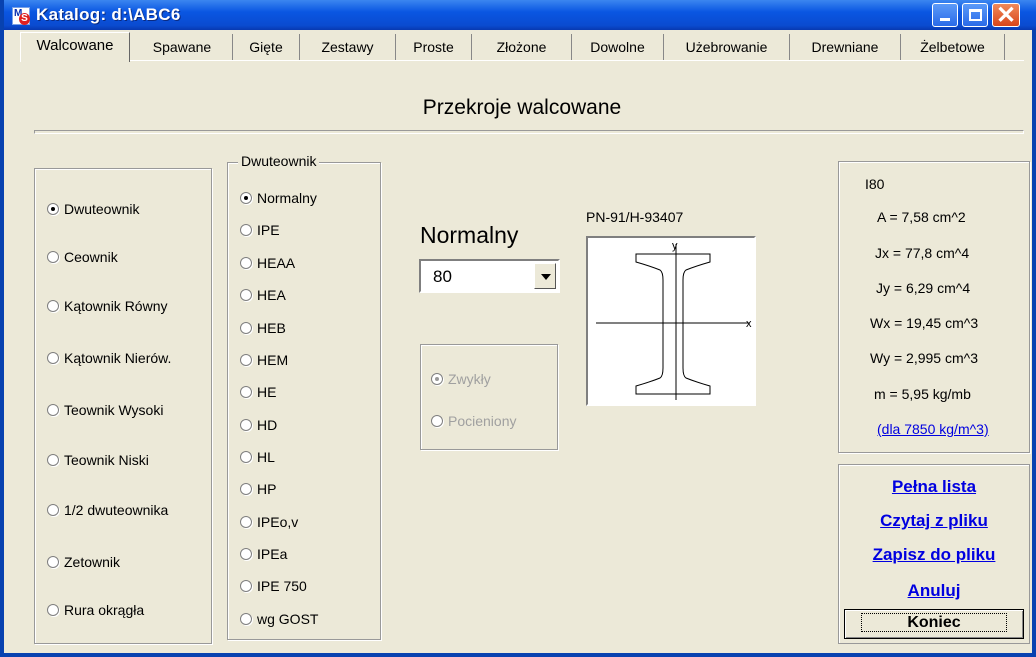 This screenshot has width=1036, height=657. I want to click on x-axis-label: x, so click(749, 324).